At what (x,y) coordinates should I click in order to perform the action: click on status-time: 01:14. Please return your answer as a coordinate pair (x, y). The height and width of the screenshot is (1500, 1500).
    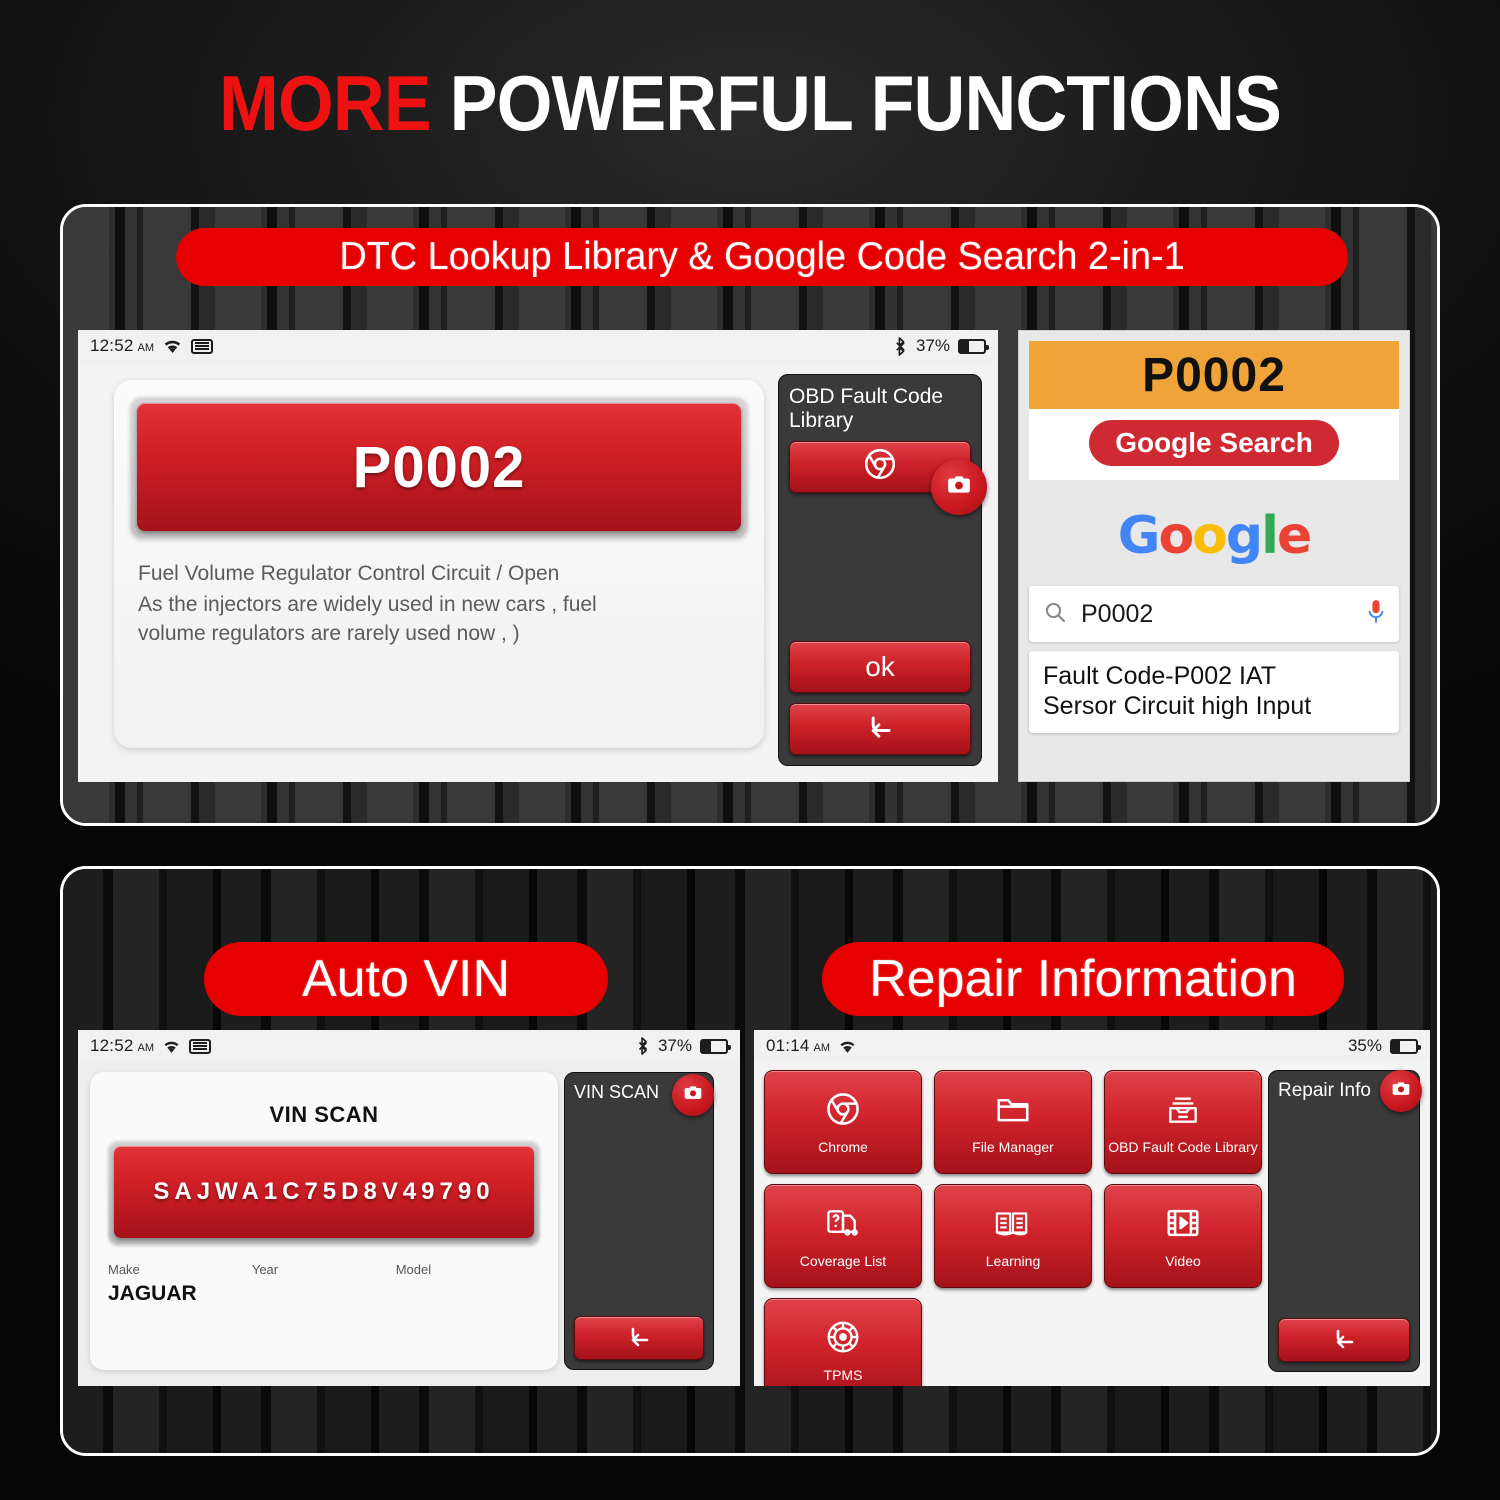
    Looking at the image, I should click on (788, 1045).